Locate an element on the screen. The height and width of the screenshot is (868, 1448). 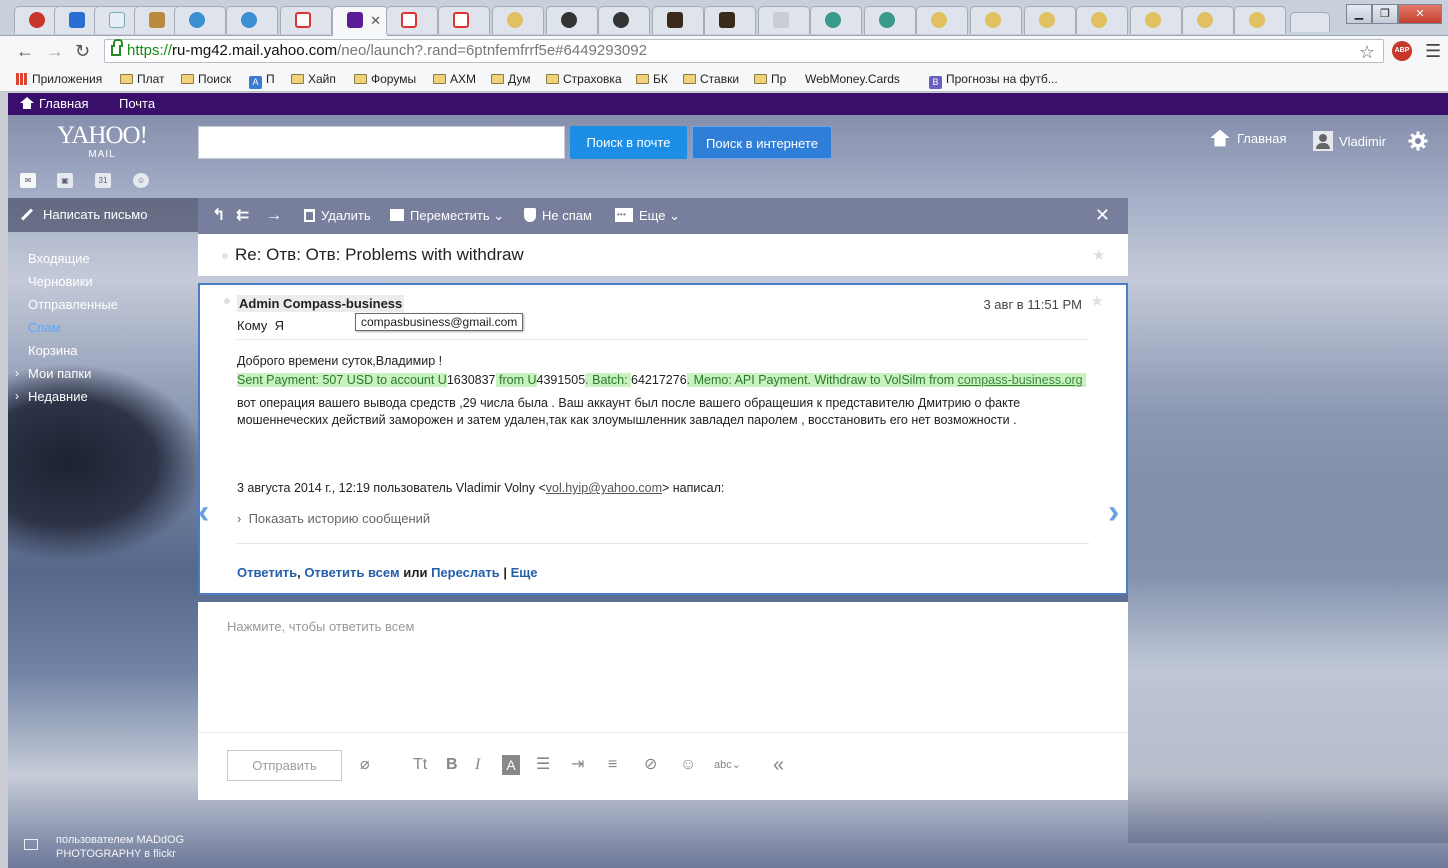
browser-tab-active: ✕ is located at coordinates (360, 21).